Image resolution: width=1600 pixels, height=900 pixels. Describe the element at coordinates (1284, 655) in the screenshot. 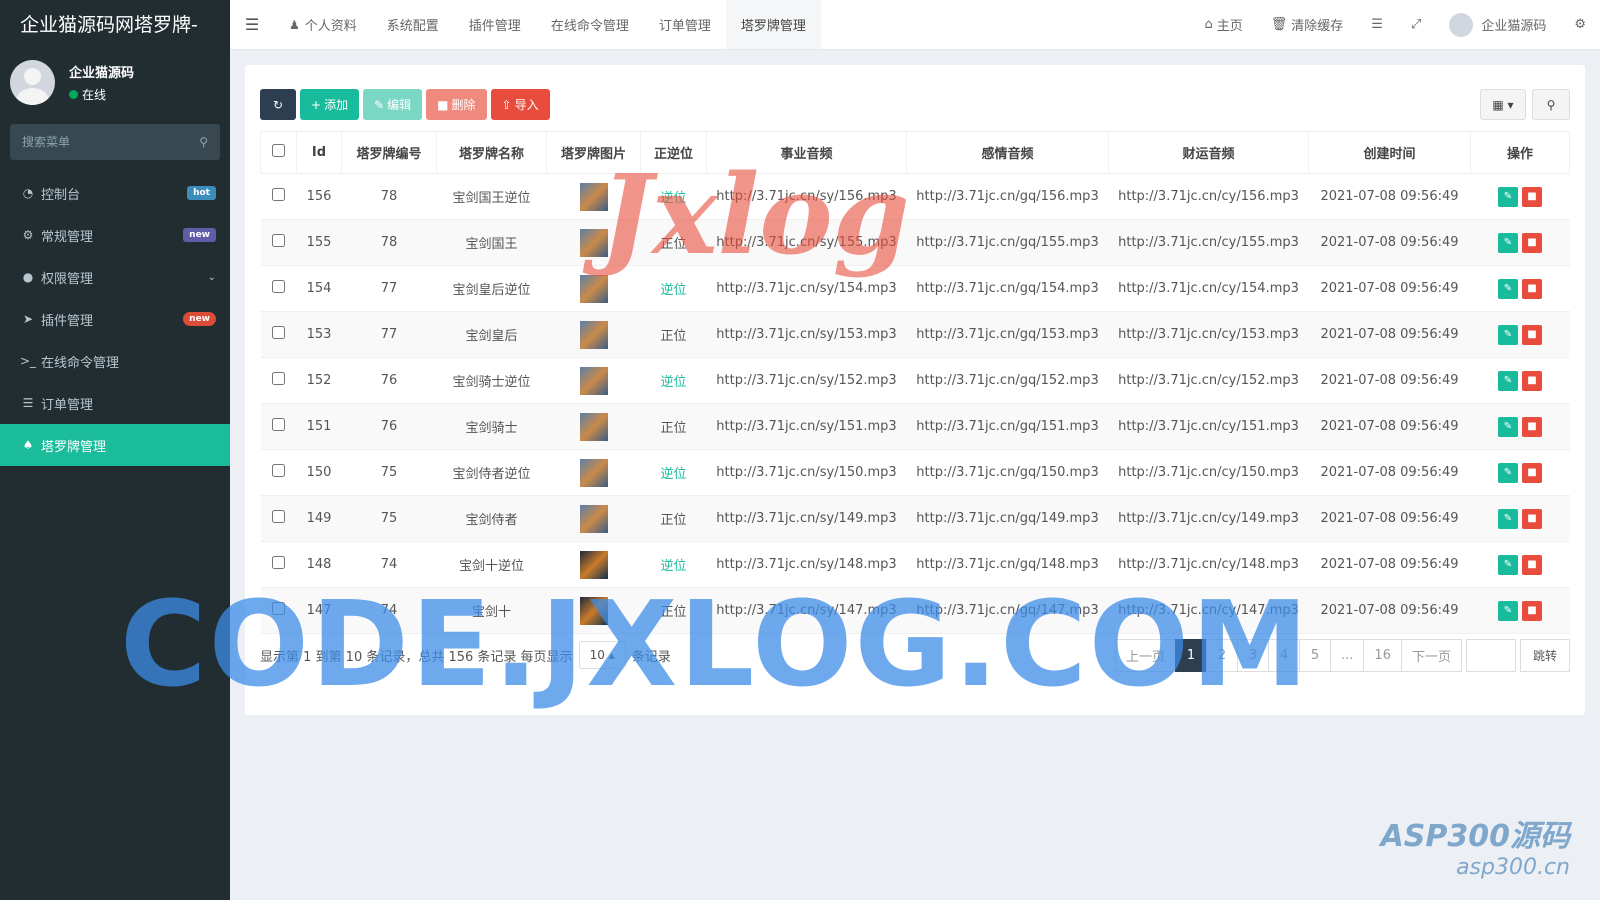

I see `page-4-button: 4` at that location.